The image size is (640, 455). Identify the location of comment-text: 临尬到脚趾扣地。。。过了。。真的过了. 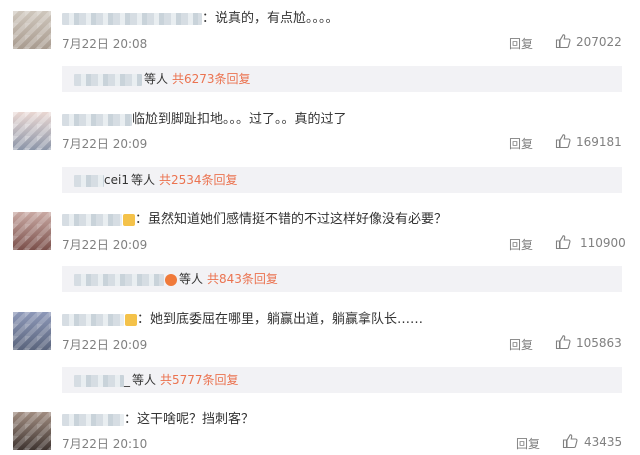
(239, 119).